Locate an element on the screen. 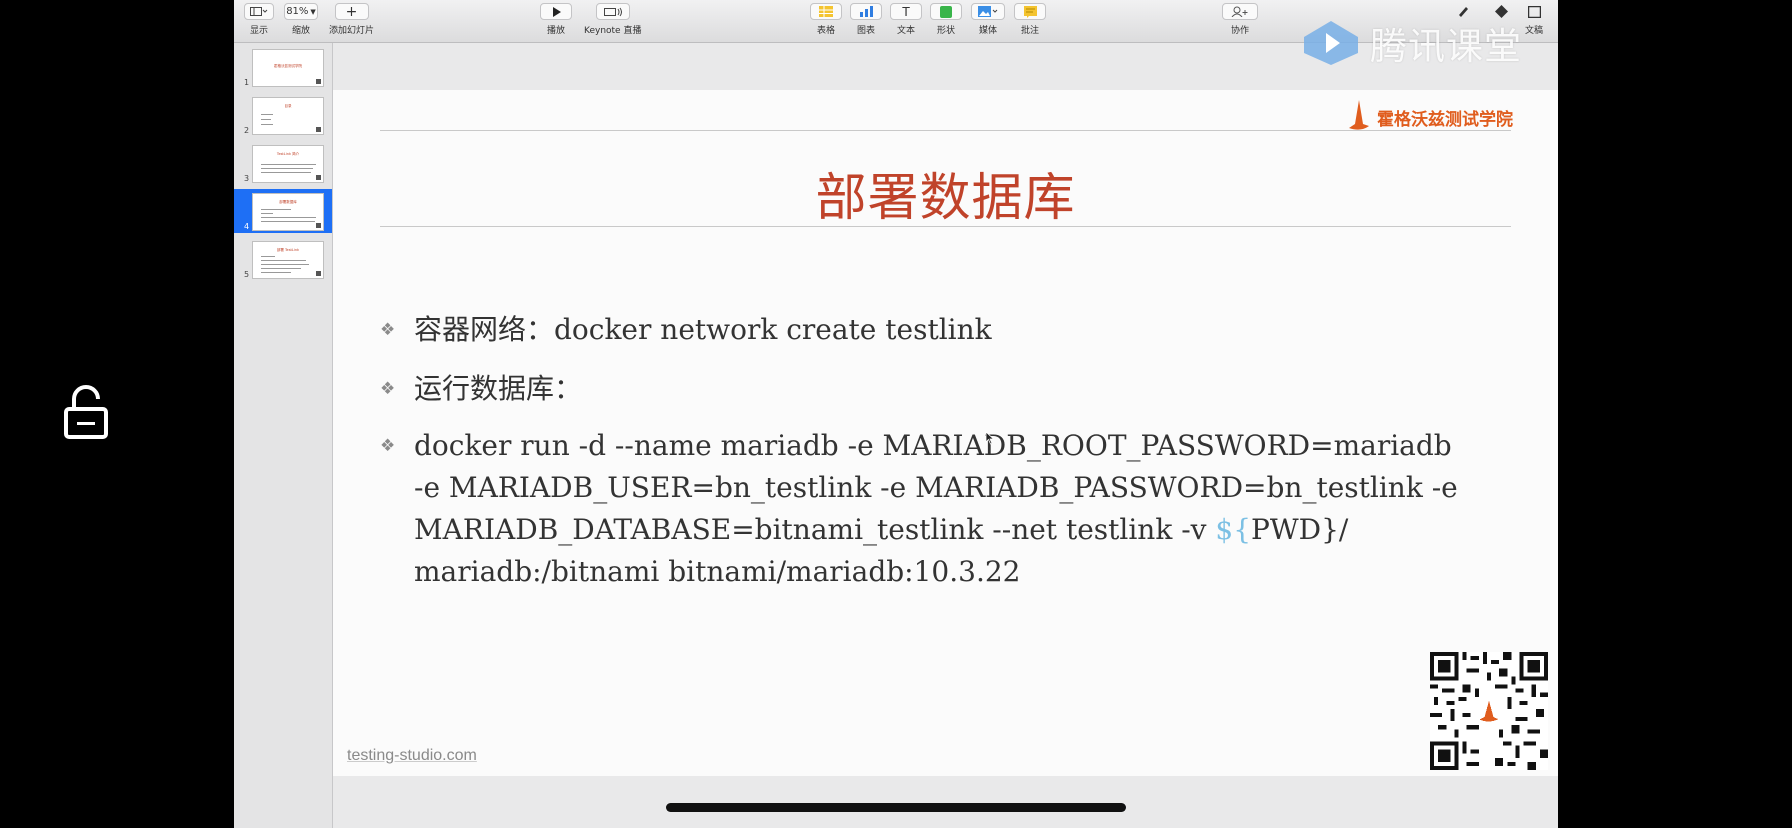 The width and height of the screenshot is (1792, 828). zoom-control: 81% ▼ 缩放 is located at coordinates (301, 19).